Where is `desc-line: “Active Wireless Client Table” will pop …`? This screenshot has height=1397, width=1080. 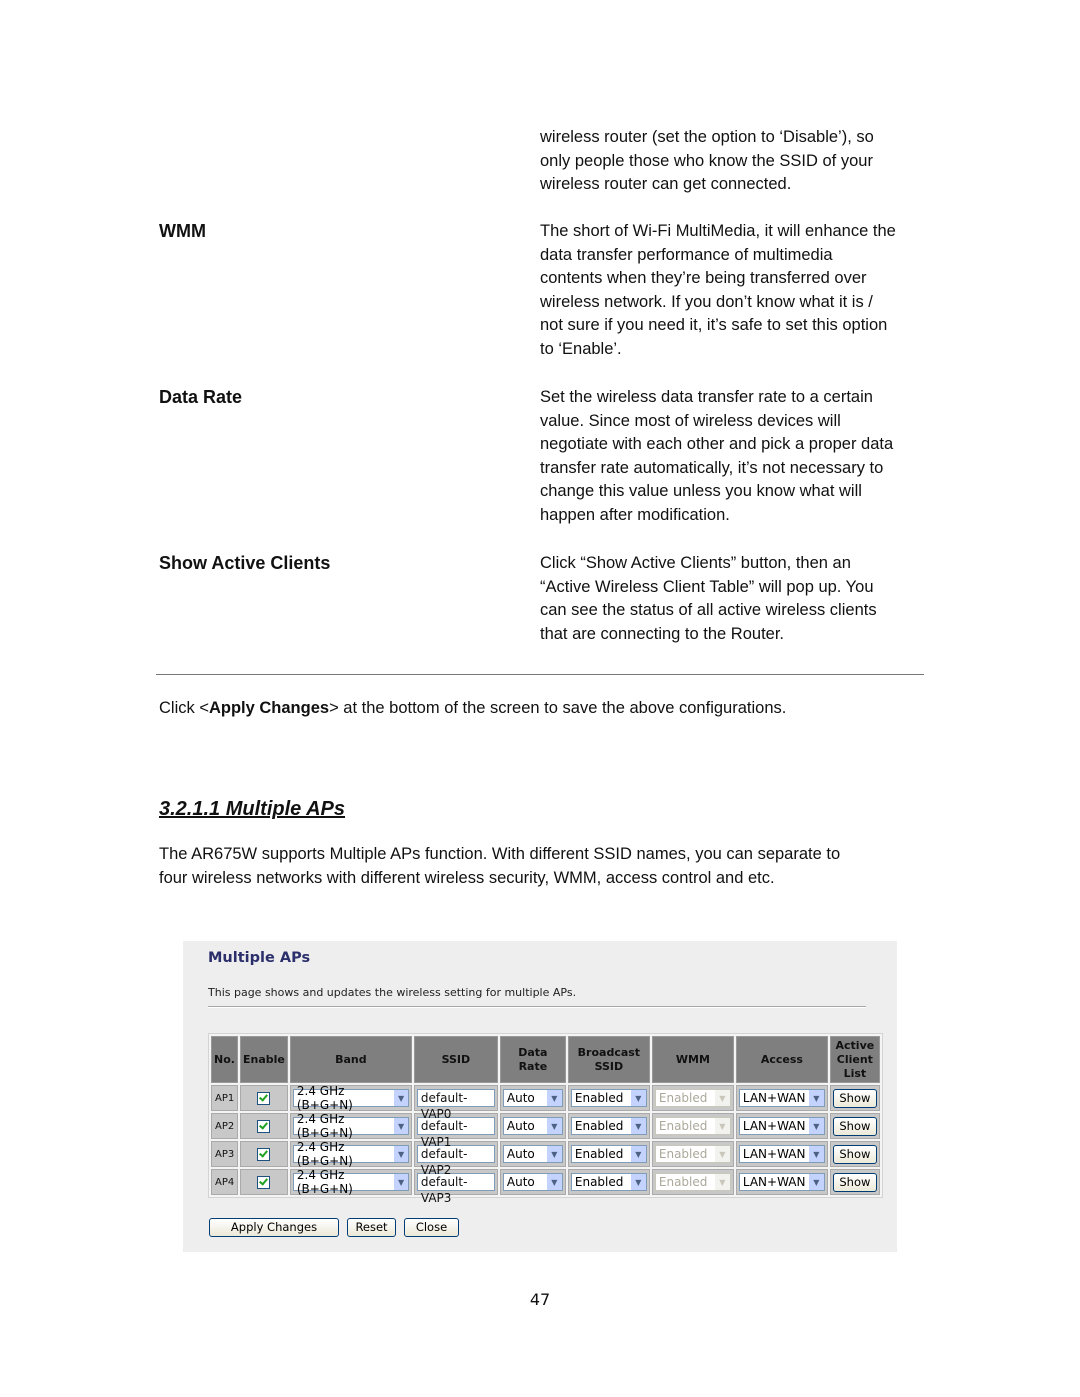 desc-line: “Active Wireless Client Table” will pop … is located at coordinates (707, 586).